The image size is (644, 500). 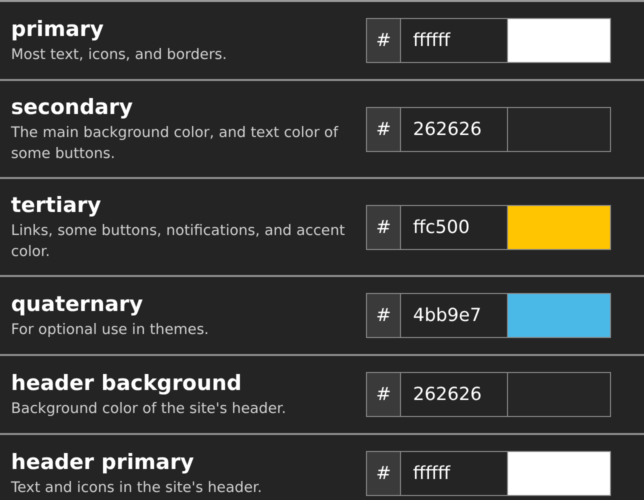 What do you see at coordinates (77, 303) in the screenshot?
I see `setting-name: quaternary` at bounding box center [77, 303].